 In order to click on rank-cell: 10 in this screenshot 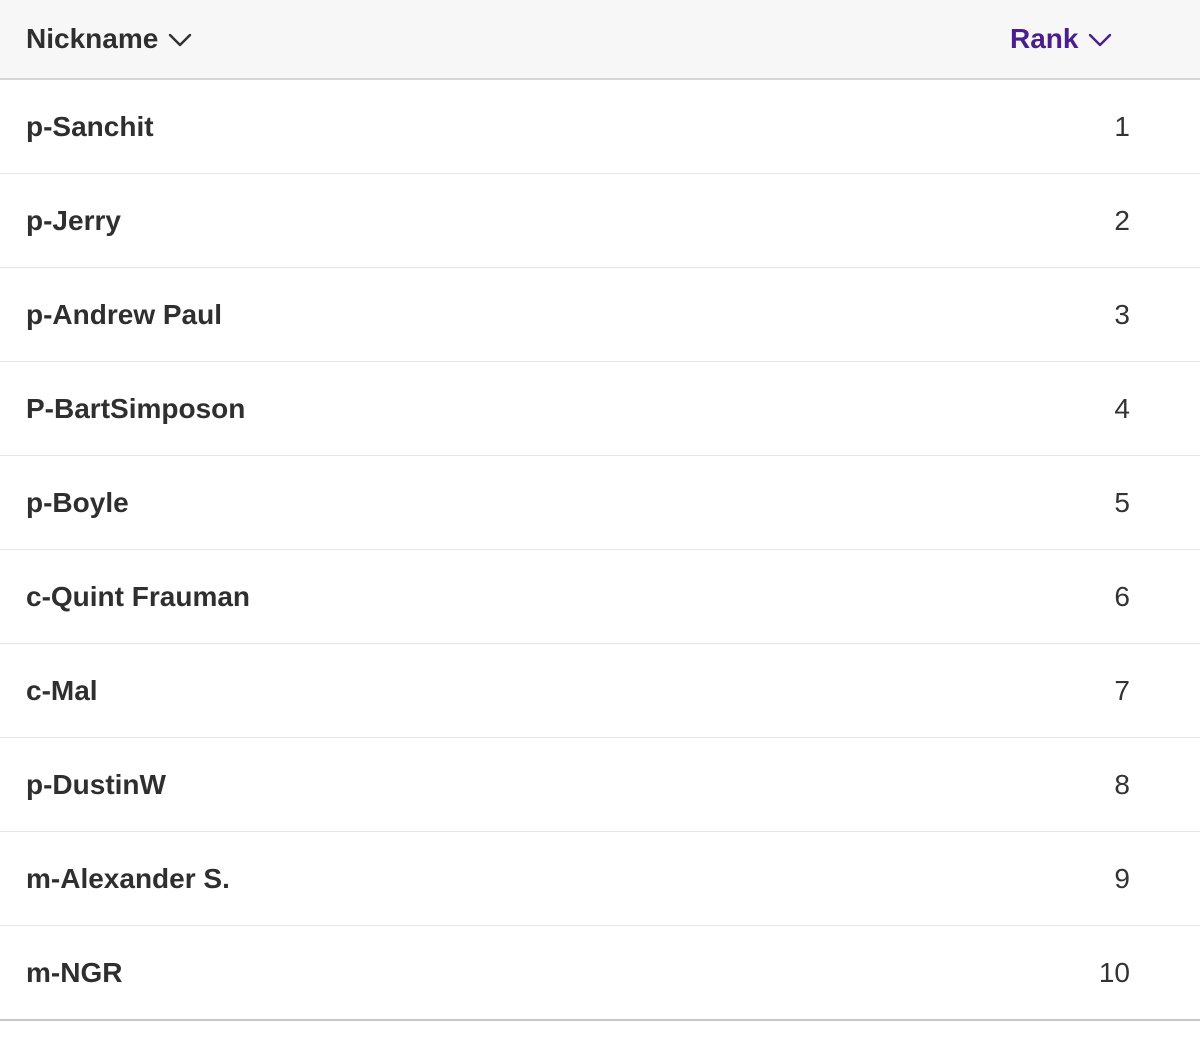, I will do `click(1114, 972)`.